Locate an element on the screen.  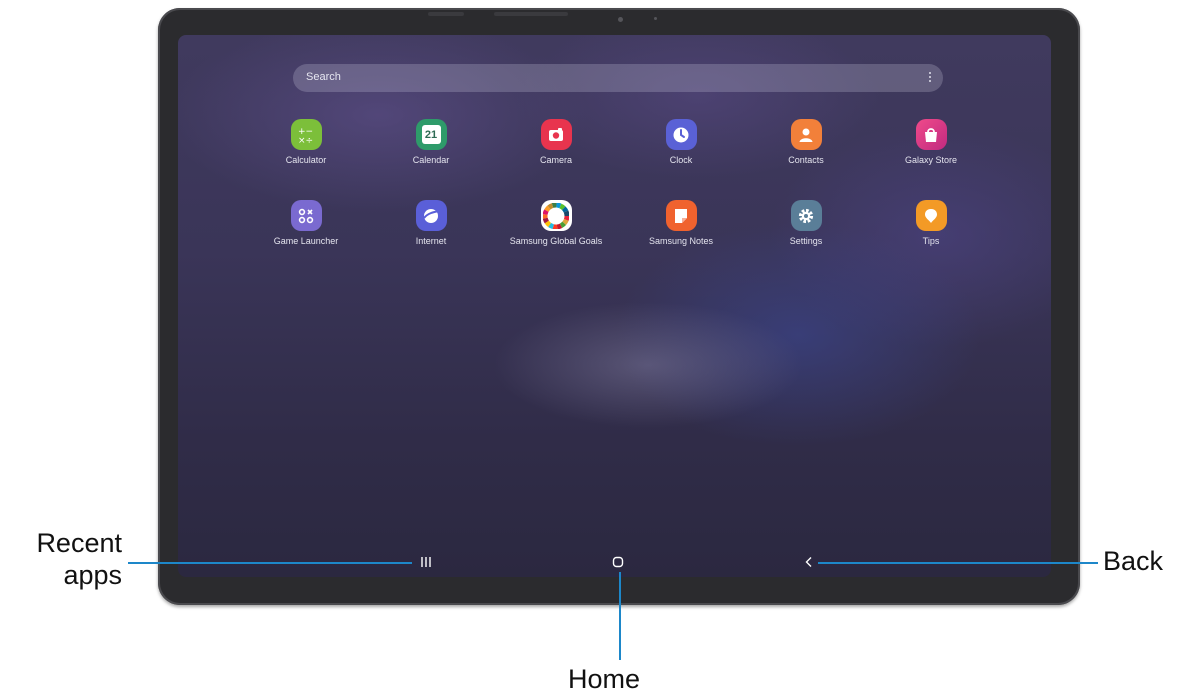
camera-icon is located at coordinates (556, 134).